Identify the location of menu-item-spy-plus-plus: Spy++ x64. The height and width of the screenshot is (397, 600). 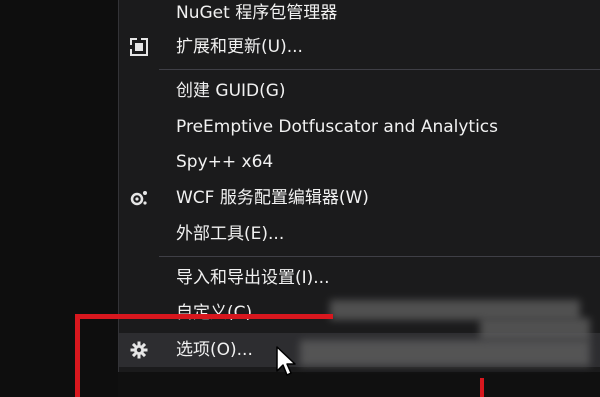
(359, 162).